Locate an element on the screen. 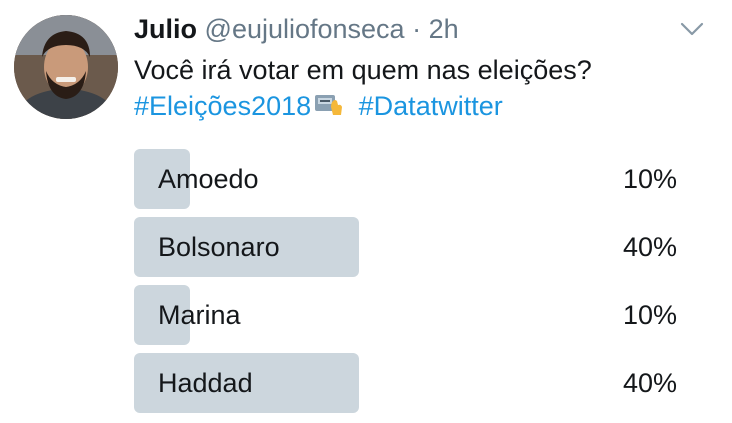 The width and height of the screenshot is (732, 423). poll-option-label: Haddad is located at coordinates (205, 383).